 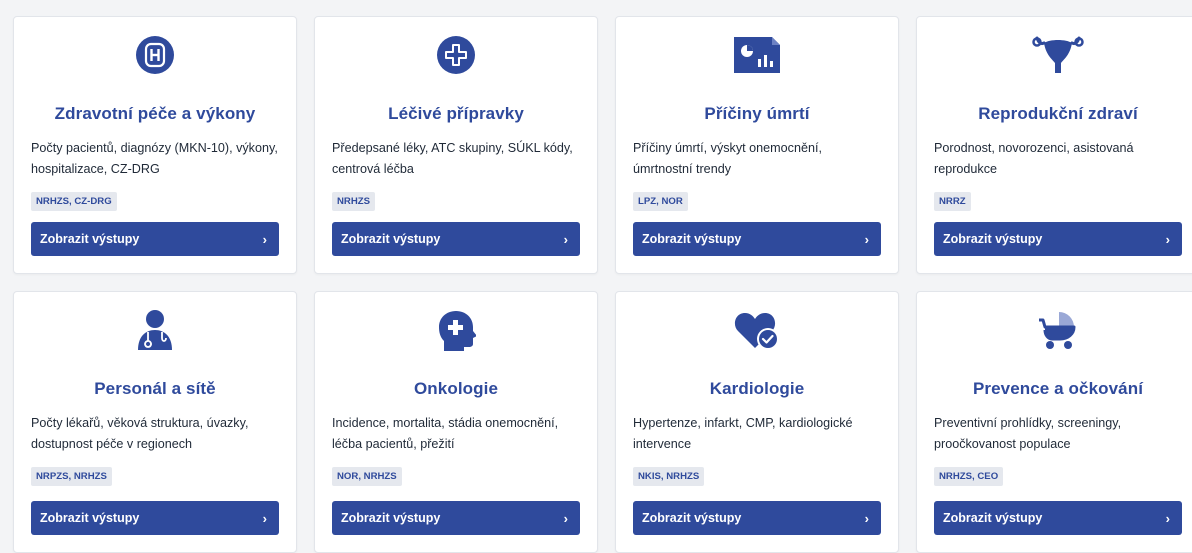 I want to click on source-badge: NRRZ, so click(x=952, y=201).